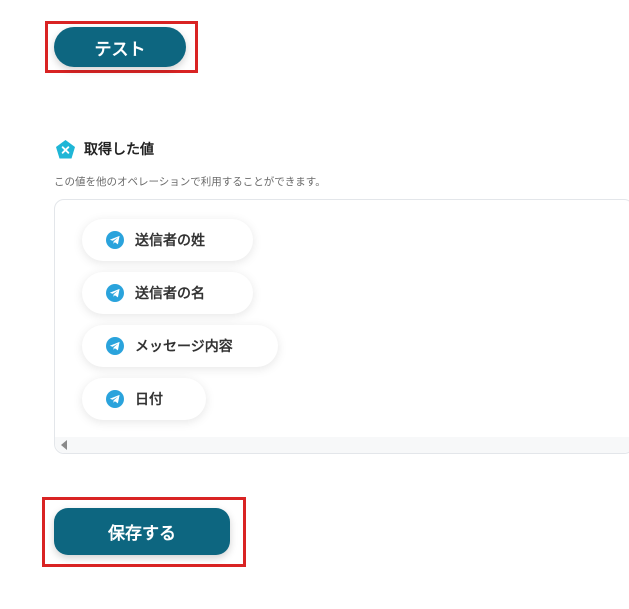  Describe the element at coordinates (342, 445) in the screenshot. I see `horizontal-scrollbar` at that location.